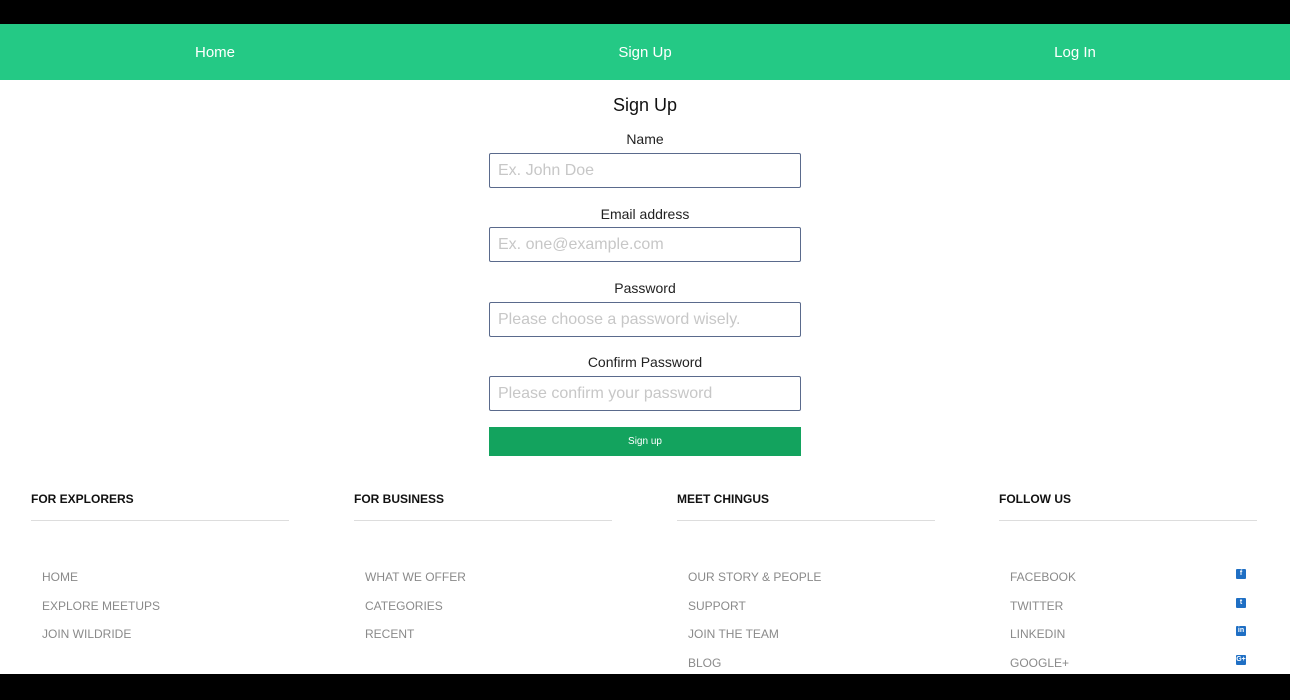  I want to click on nav-signup-link: Sign Up, so click(645, 52).